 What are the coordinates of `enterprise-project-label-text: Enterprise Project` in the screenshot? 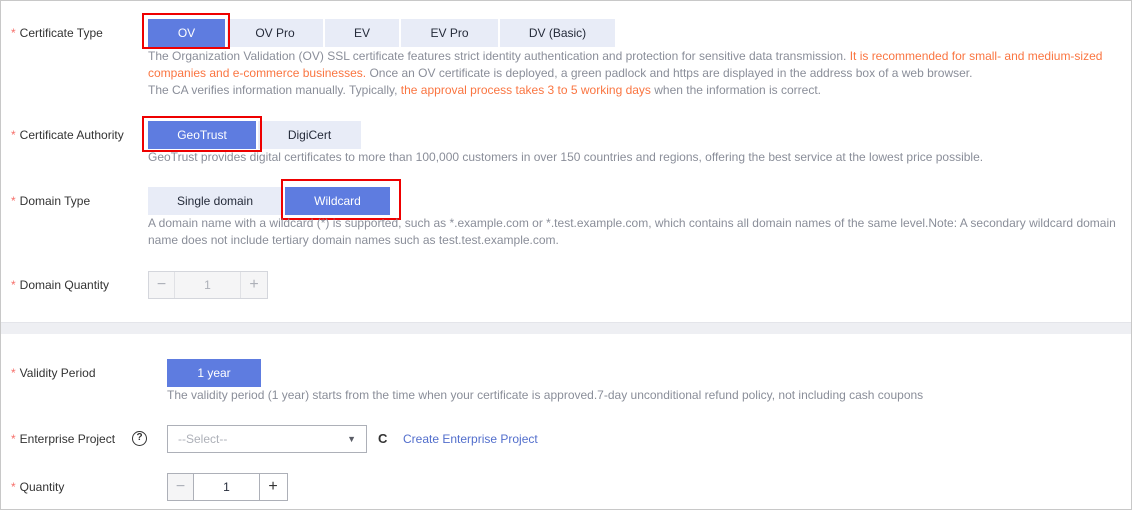 It's located at (67, 439).